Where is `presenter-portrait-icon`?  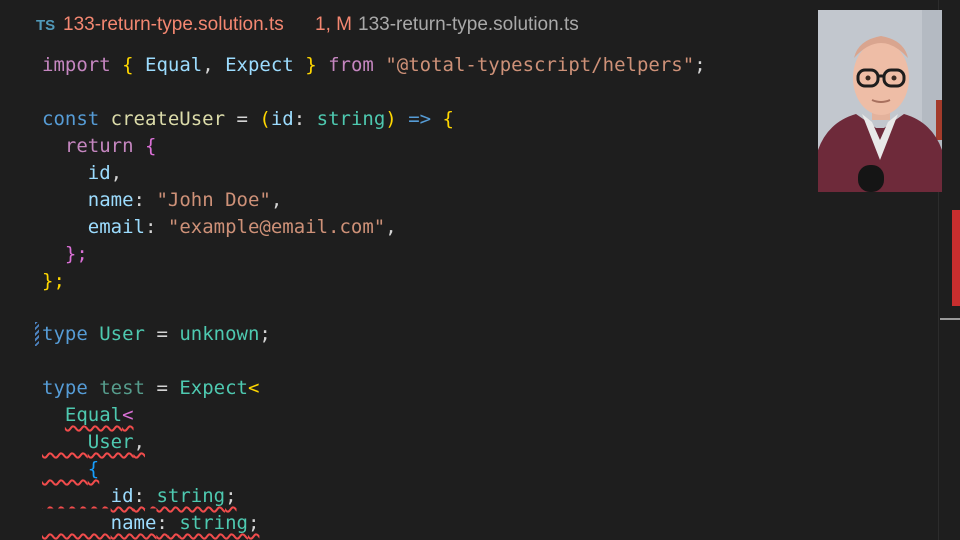
presenter-portrait-icon is located at coordinates (880, 101).